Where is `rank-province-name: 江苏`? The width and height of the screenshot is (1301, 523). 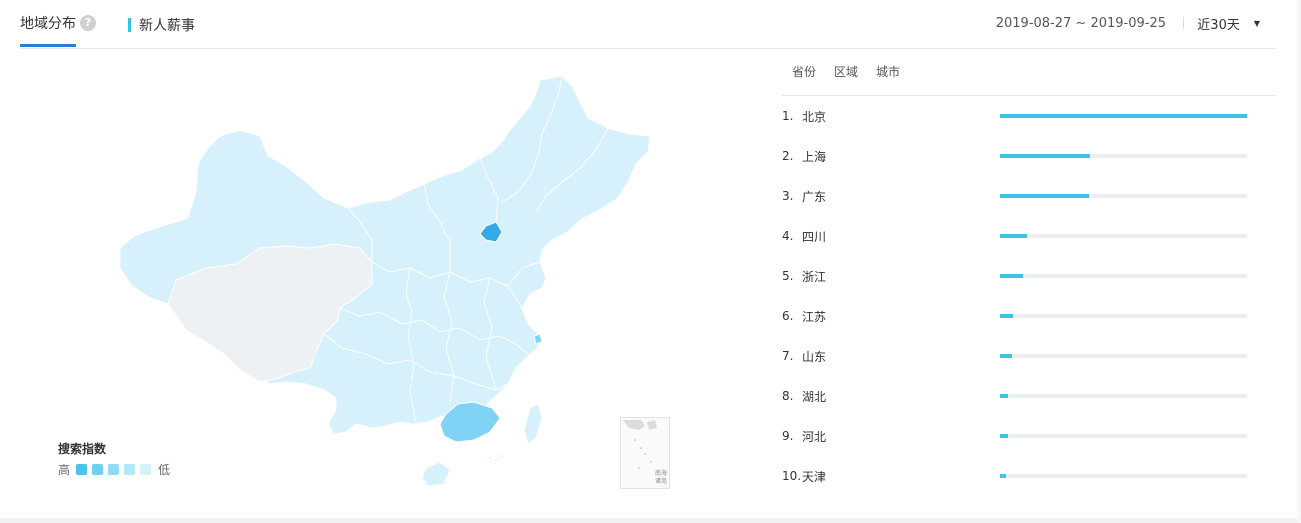
rank-province-name: 江苏 is located at coordinates (814, 316).